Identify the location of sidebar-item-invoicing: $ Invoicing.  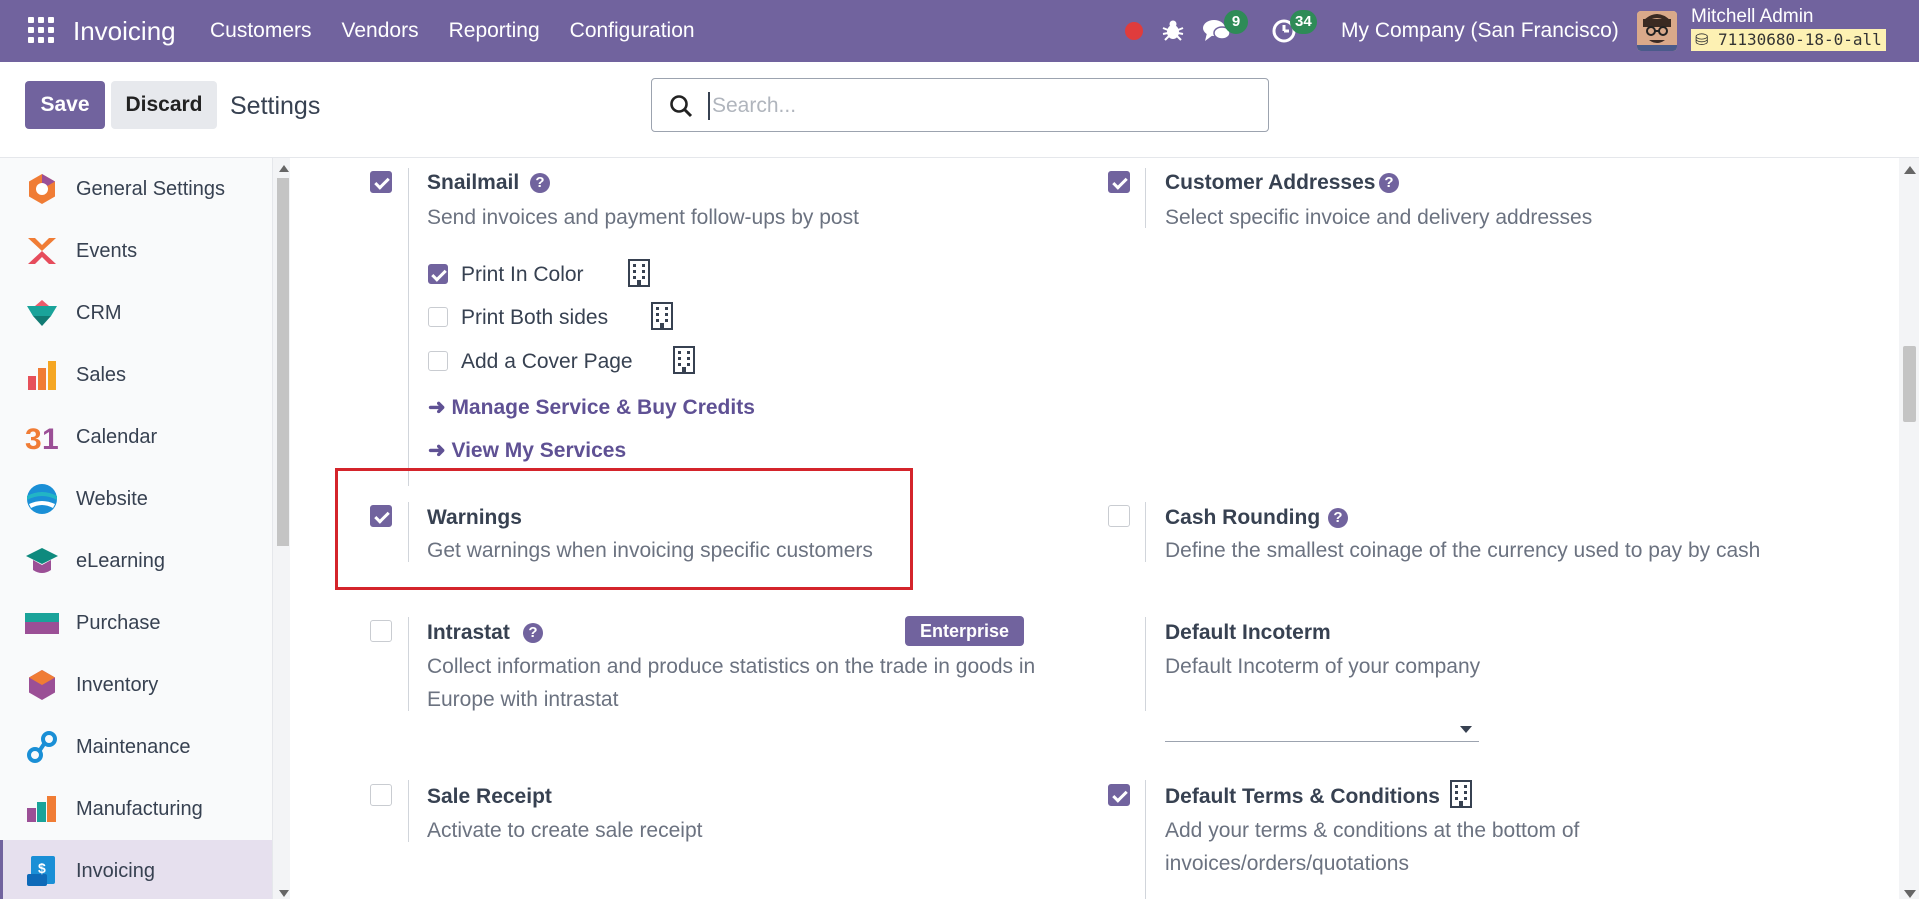
(136, 869).